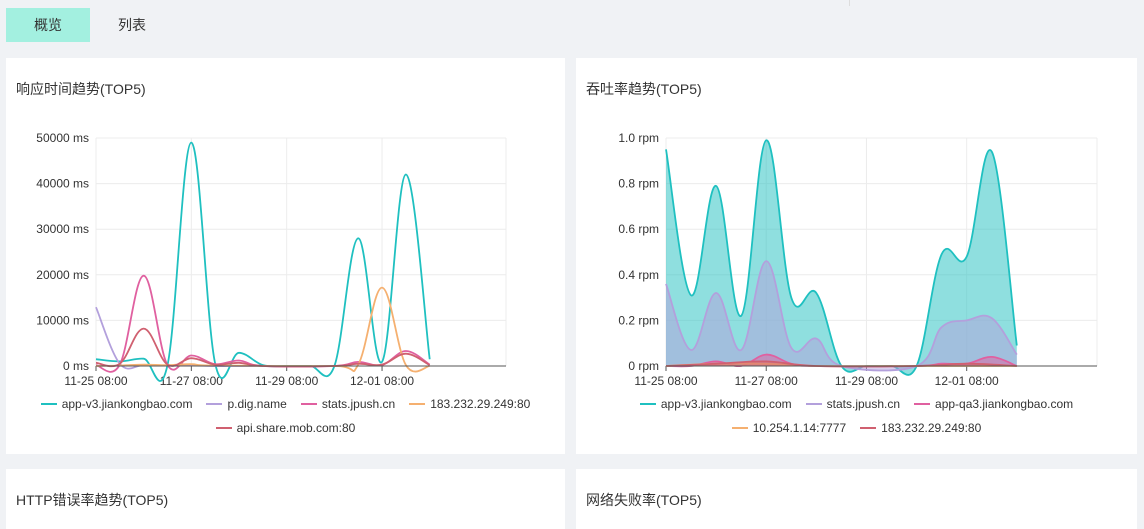  What do you see at coordinates (856, 428) in the screenshot?
I see `legend-row: 10.254.1.14:7777 183.232.29.249:80` at bounding box center [856, 428].